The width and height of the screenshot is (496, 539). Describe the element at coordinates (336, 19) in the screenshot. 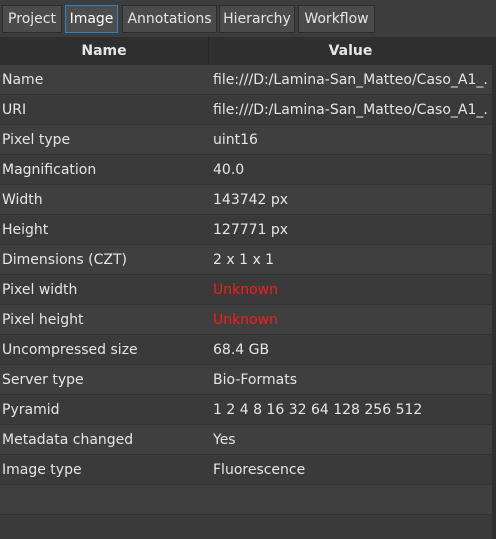

I see `tab-workflow: Workflow` at that location.